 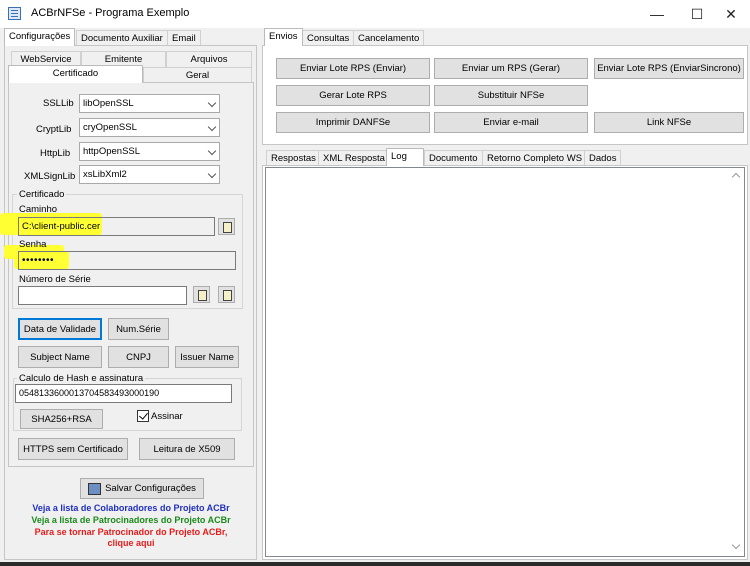 What do you see at coordinates (207, 357) in the screenshot?
I see `issuer-name-button: Issuer Name` at bounding box center [207, 357].